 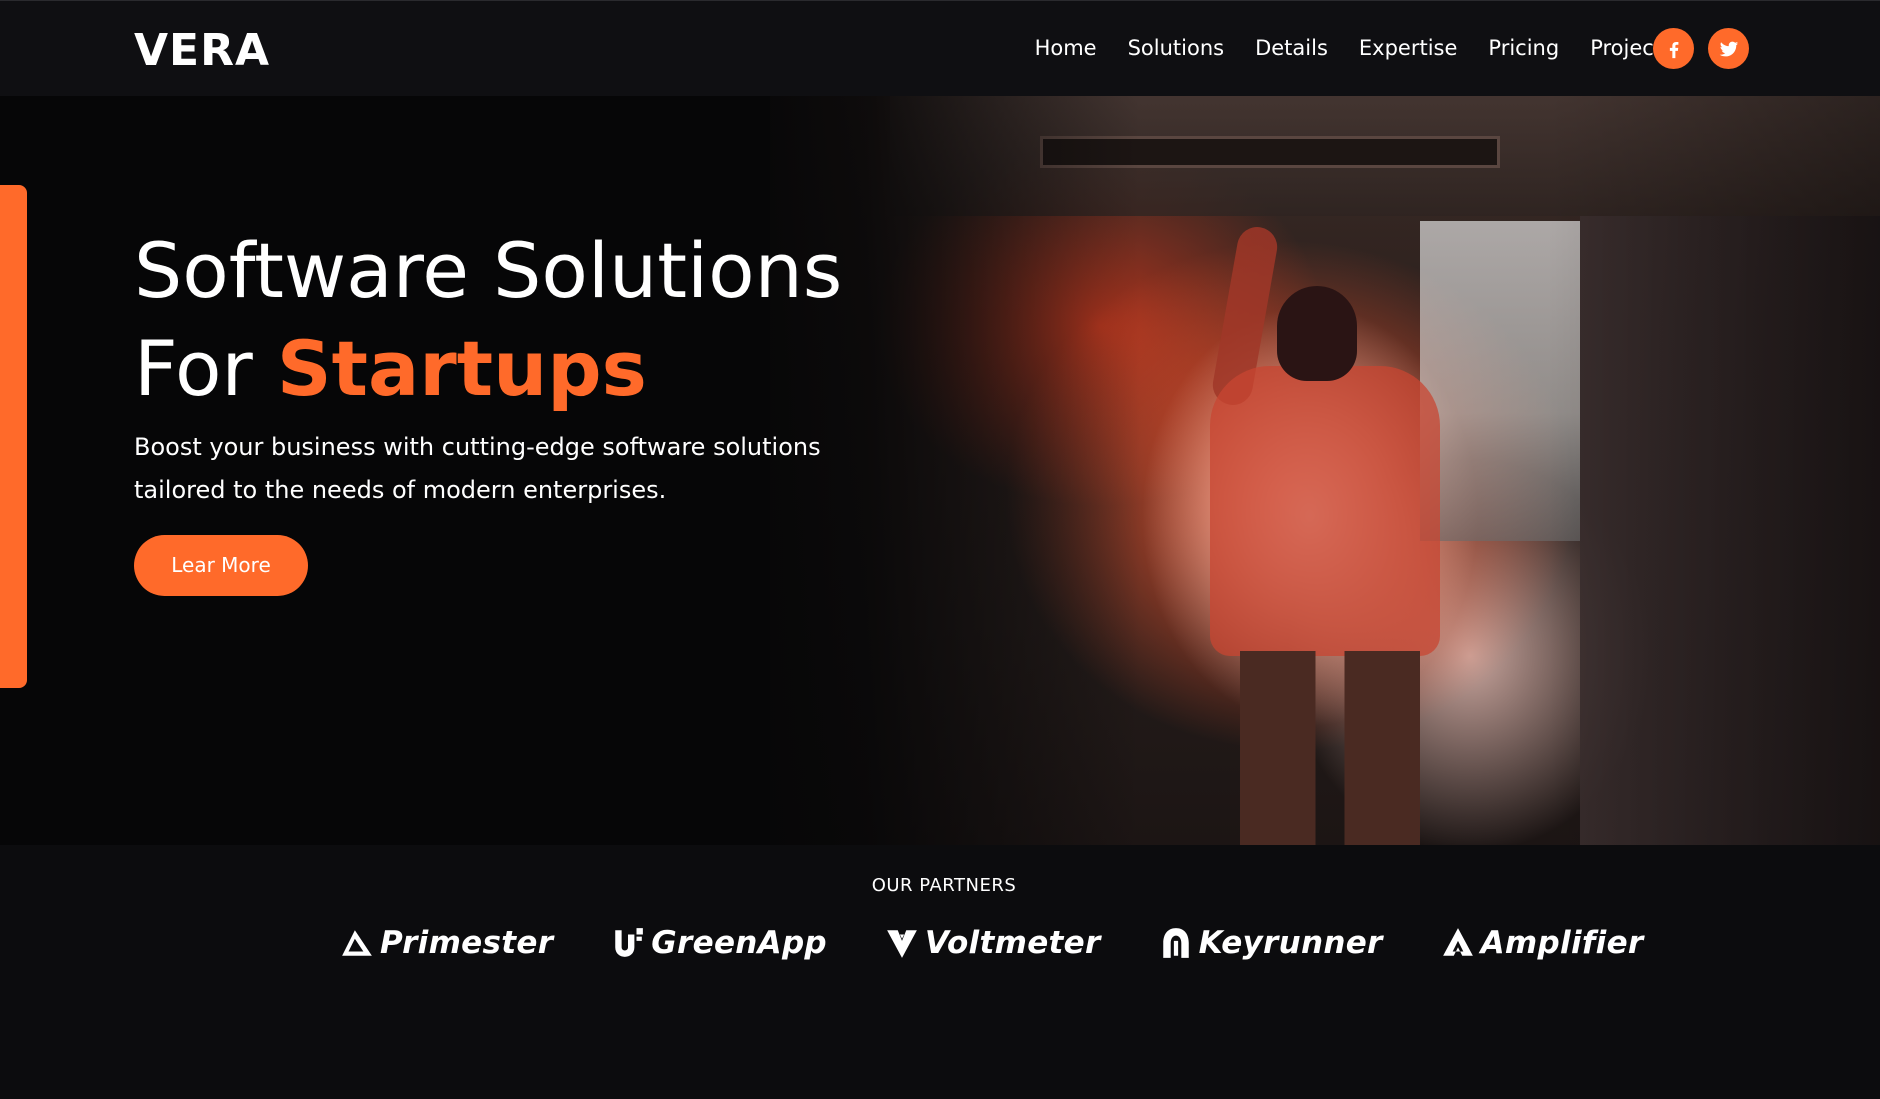 What do you see at coordinates (584, 320) in the screenshot?
I see `hero-title: Software Solutions For Startups` at bounding box center [584, 320].